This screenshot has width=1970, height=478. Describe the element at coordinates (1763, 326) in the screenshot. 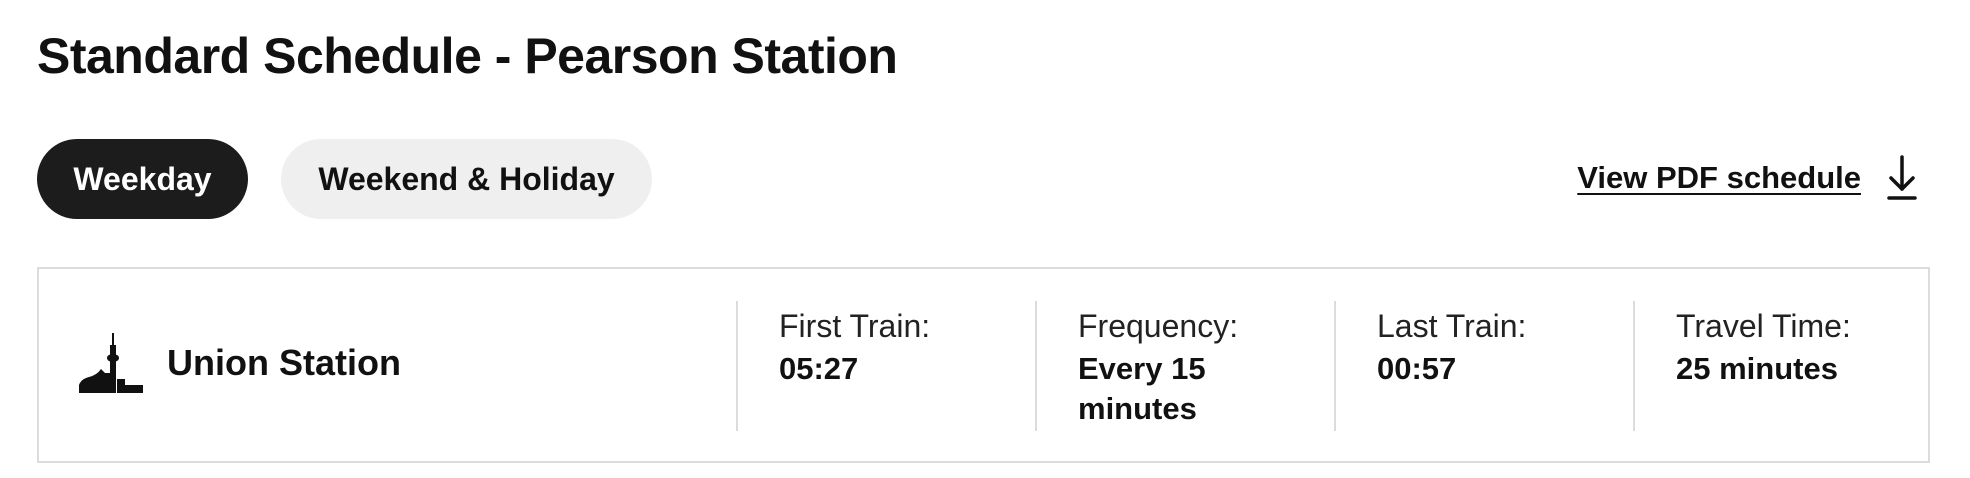

I see `travel-time-label: Travel Time:` at that location.